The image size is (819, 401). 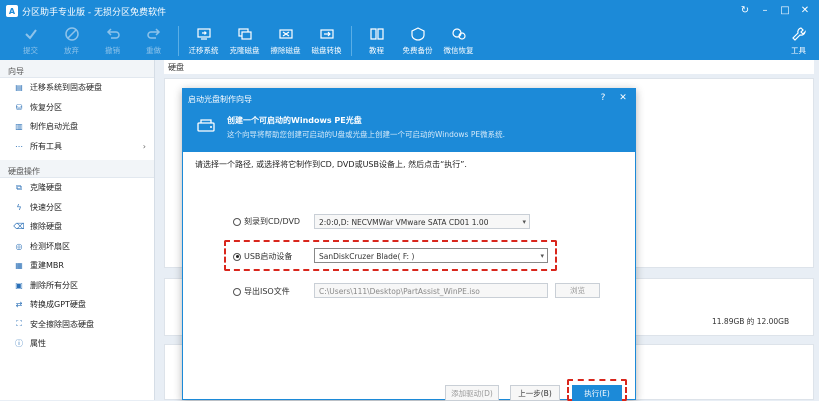 What do you see at coordinates (19, 305) in the screenshot?
I see `convert-icon: ⇄` at bounding box center [19, 305].